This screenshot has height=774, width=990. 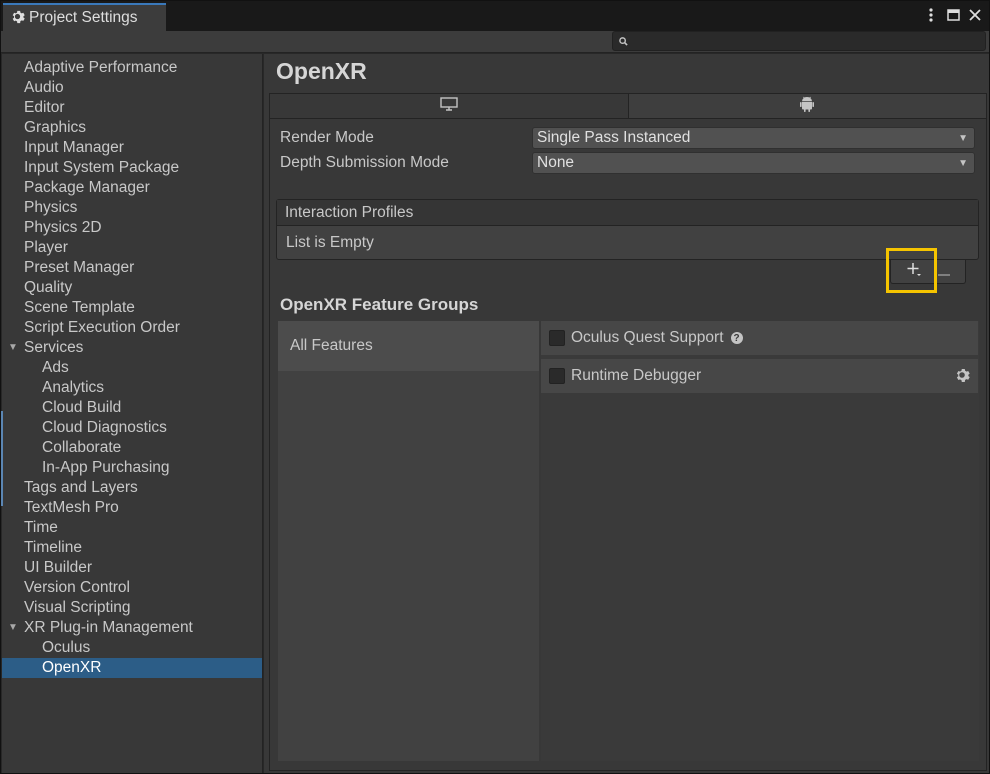 I want to click on android-icon, so click(x=807, y=106).